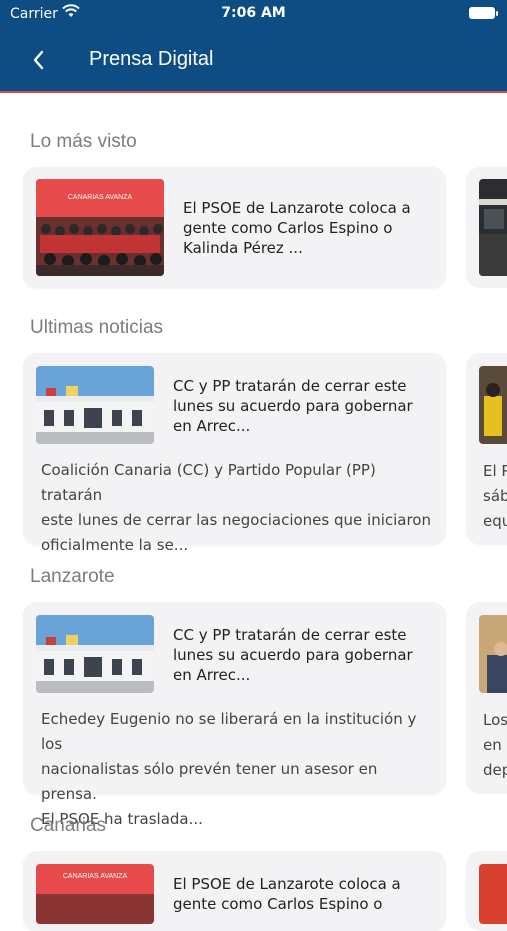  What do you see at coordinates (253, 46) in the screenshot?
I see `navigation-header: Carrier 7:06 AM Prensa Digital` at bounding box center [253, 46].